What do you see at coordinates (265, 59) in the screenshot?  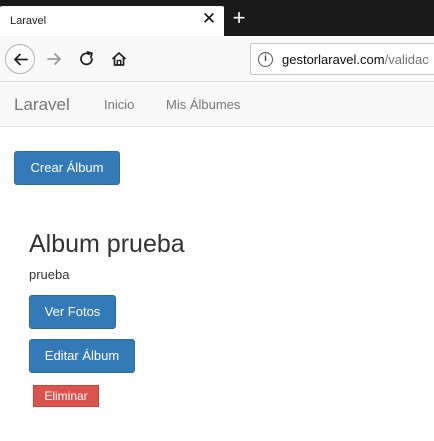 I see `info-icon: i` at bounding box center [265, 59].